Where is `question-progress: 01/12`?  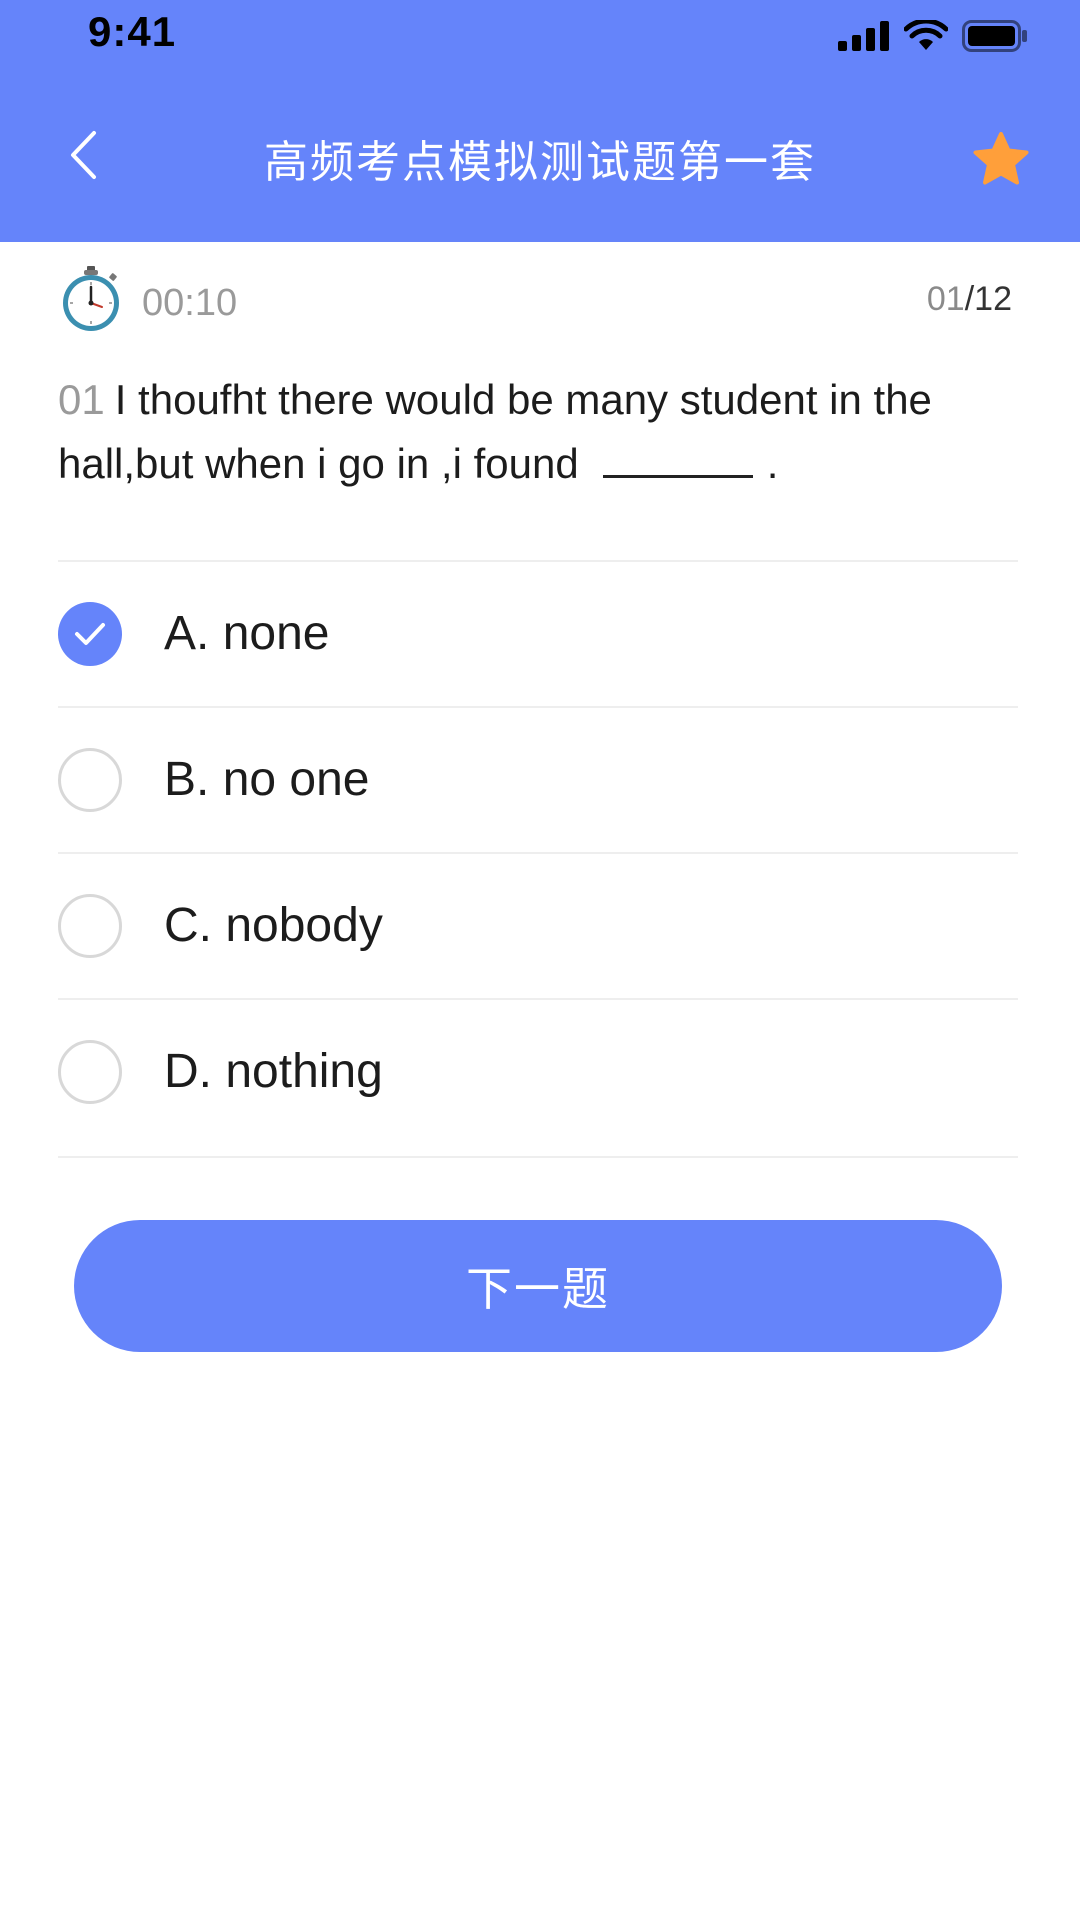 question-progress: 01/12 is located at coordinates (969, 299).